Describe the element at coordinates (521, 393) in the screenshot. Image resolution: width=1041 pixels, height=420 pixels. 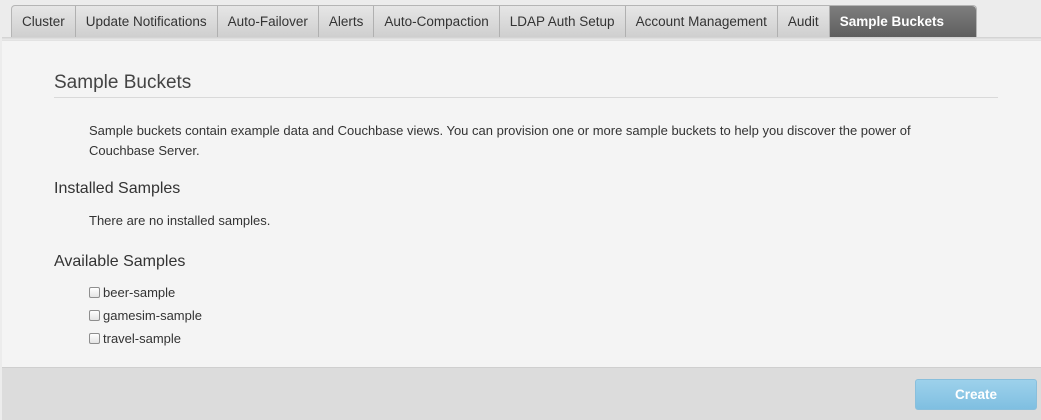
I see `footer-bar: Create` at that location.